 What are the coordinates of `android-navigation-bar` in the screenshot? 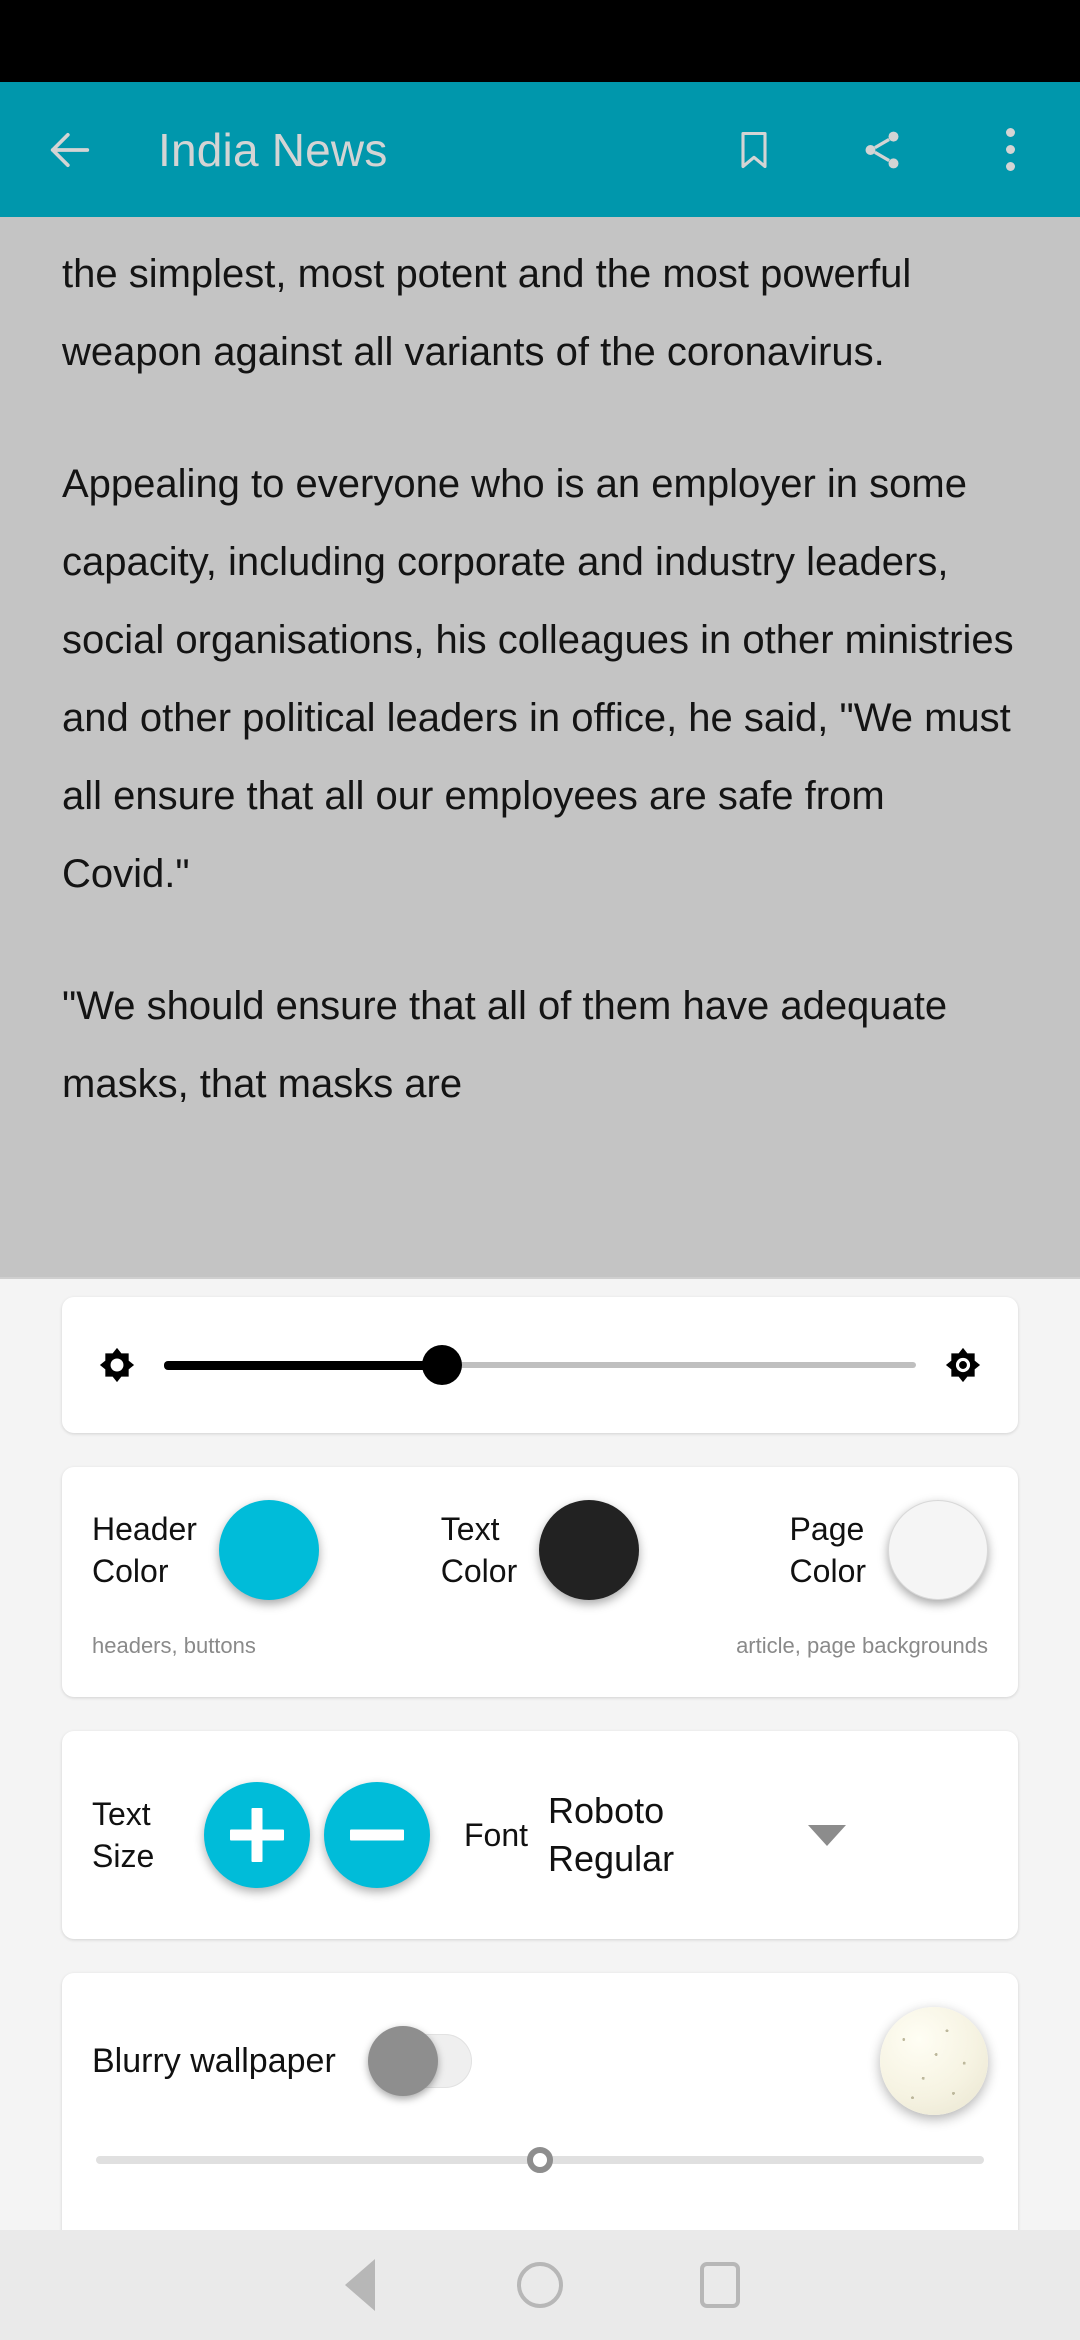 It's located at (540, 2285).